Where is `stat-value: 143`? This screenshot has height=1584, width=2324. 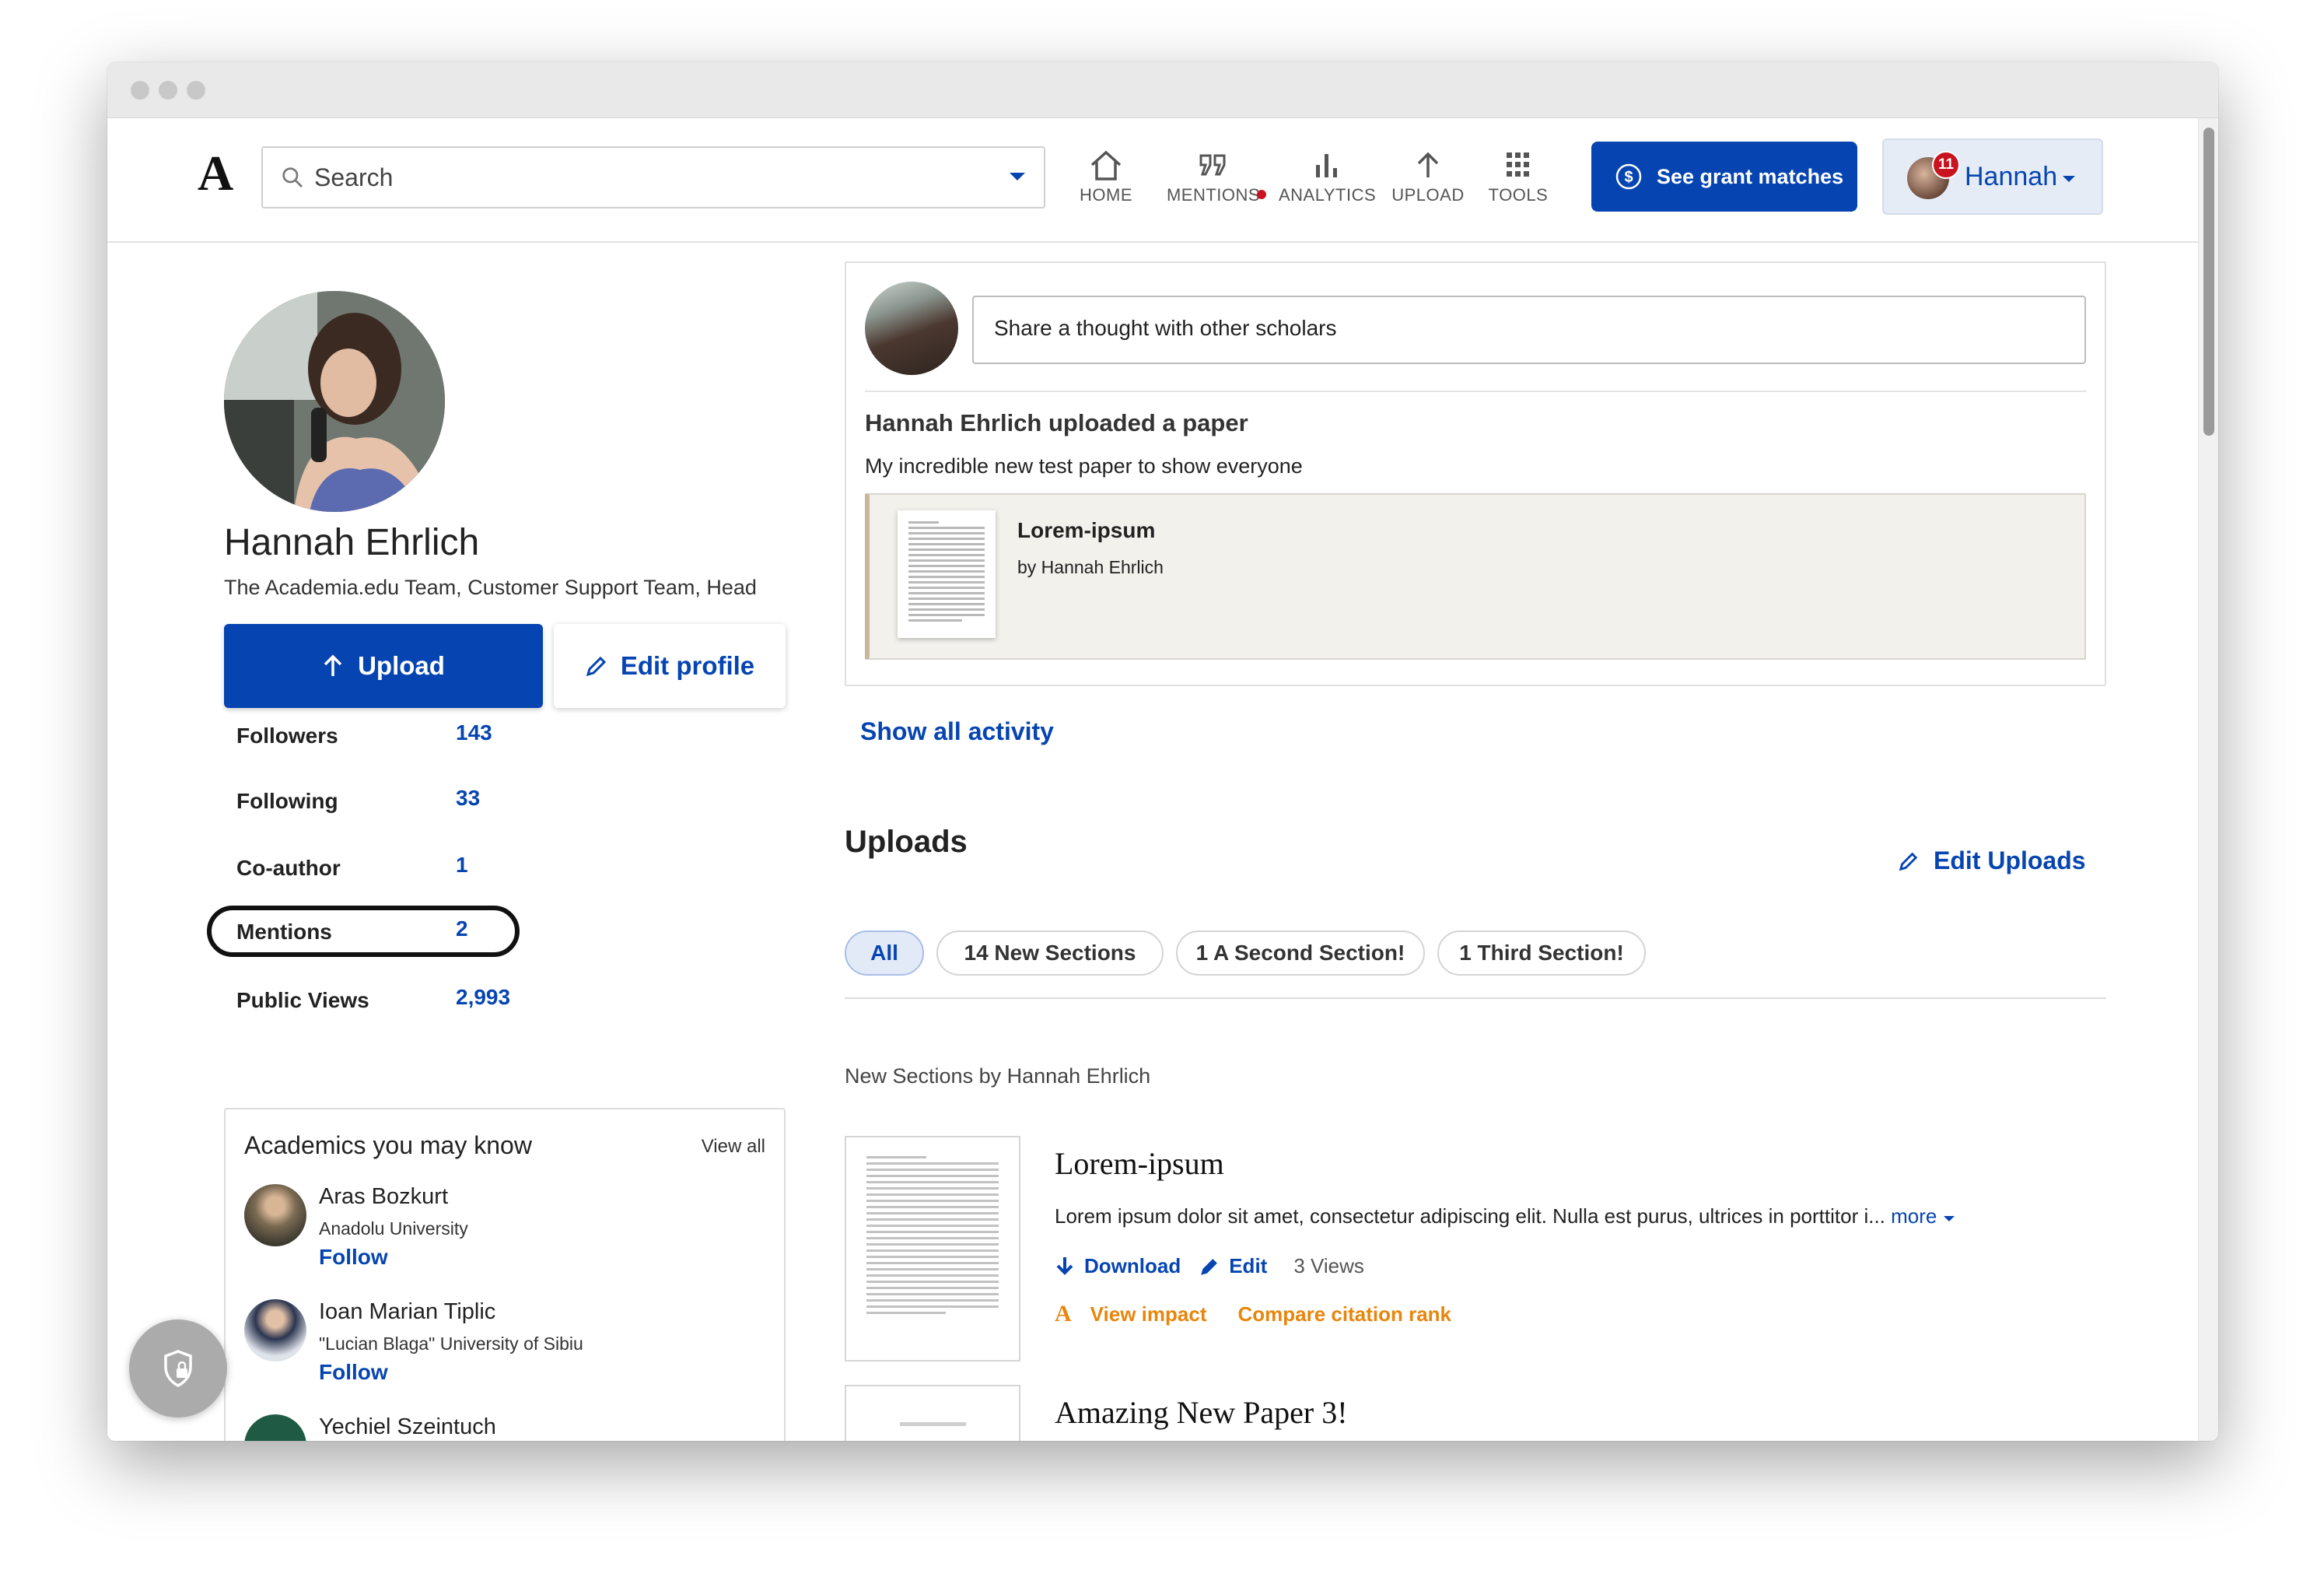 stat-value: 143 is located at coordinates (474, 732).